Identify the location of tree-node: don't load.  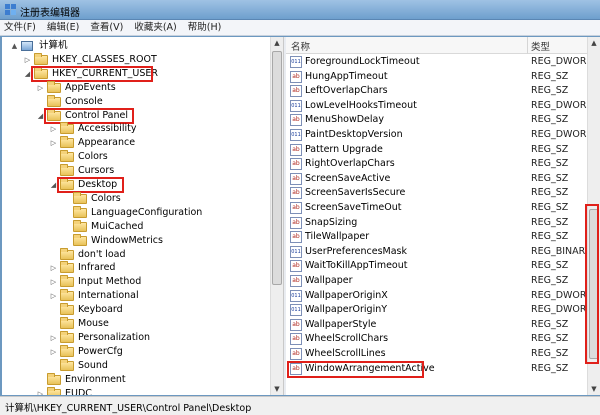
(136, 254).